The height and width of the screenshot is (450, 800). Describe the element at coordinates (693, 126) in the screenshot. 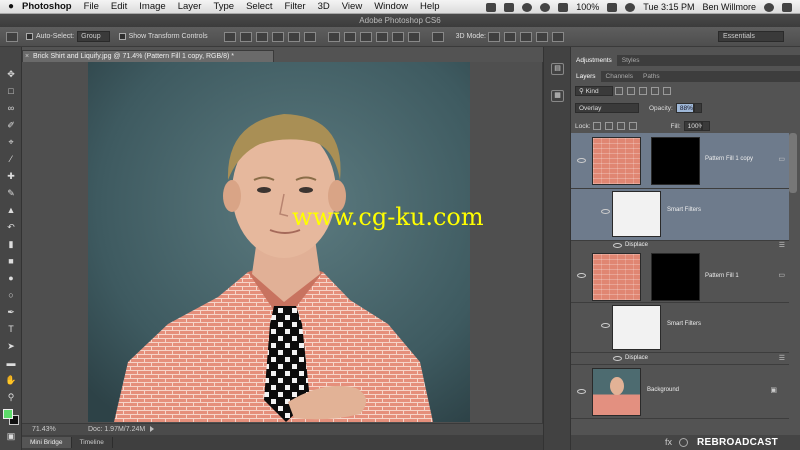

I see `fill-field: 100%` at that location.